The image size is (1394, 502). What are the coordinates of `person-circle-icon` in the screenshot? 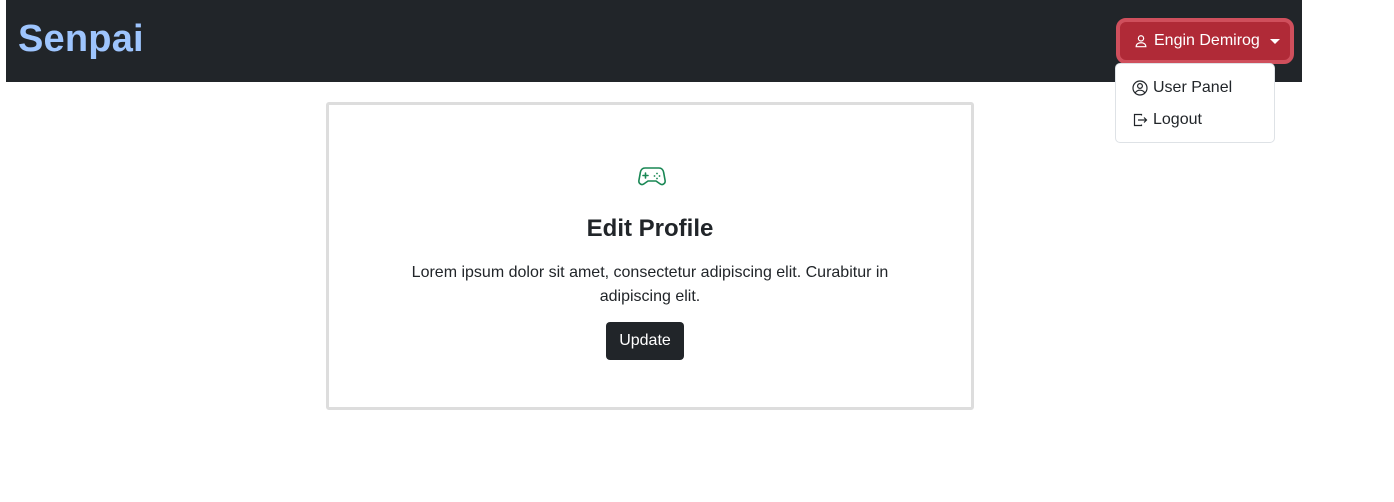 It's located at (1140, 88).